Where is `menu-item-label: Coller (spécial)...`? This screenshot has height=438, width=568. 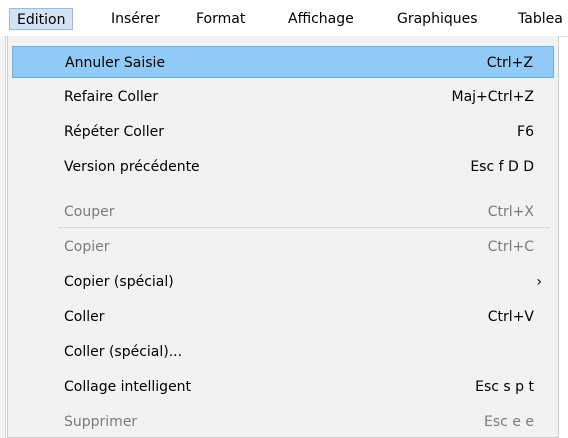 menu-item-label: Coller (spécial)... is located at coordinates (123, 352).